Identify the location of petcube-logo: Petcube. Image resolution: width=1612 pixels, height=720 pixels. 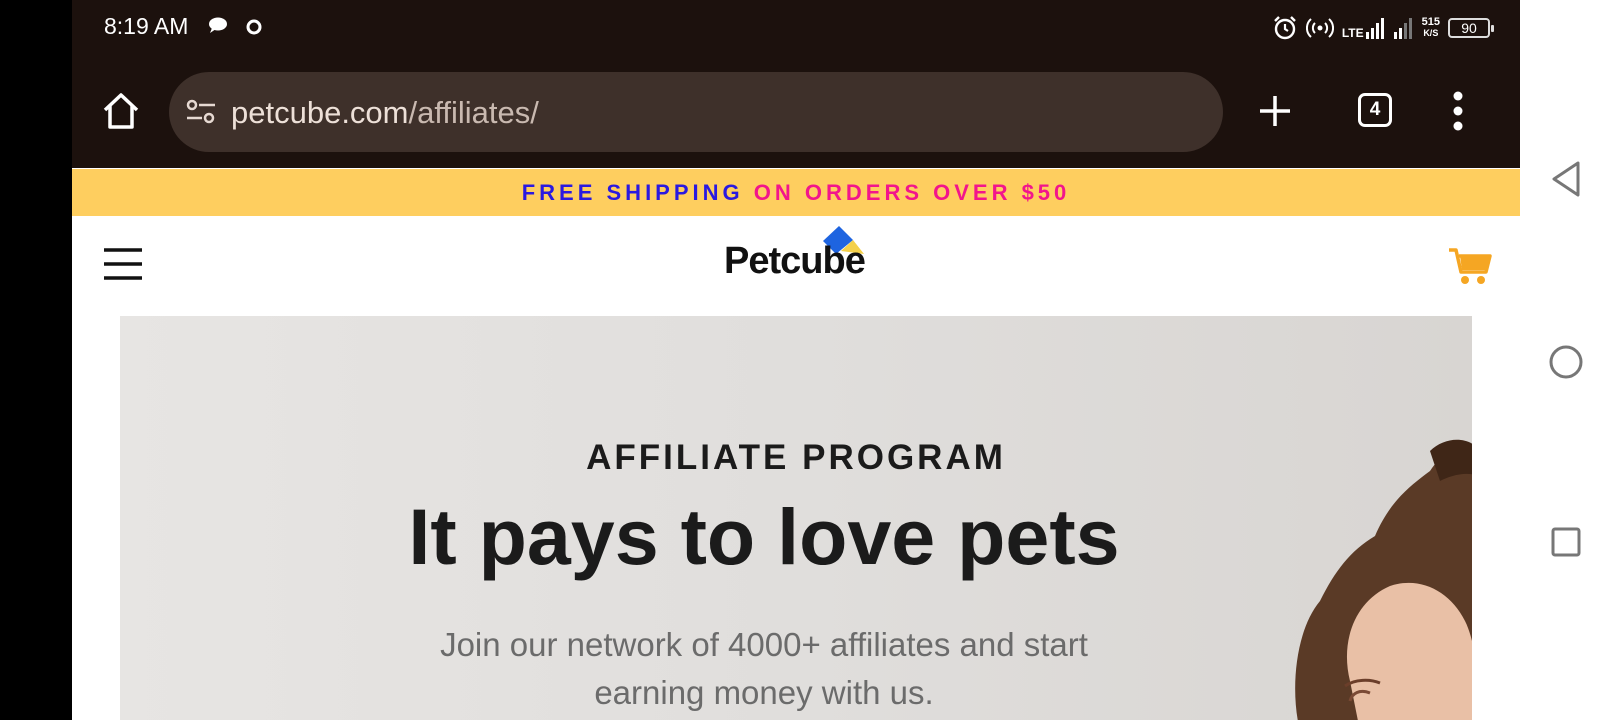
(799, 258).